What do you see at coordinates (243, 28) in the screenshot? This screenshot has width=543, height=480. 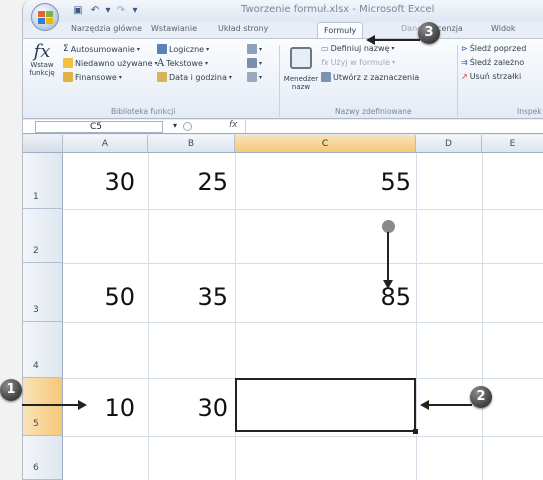 I see `tab-page-layout: Układ strony` at bounding box center [243, 28].